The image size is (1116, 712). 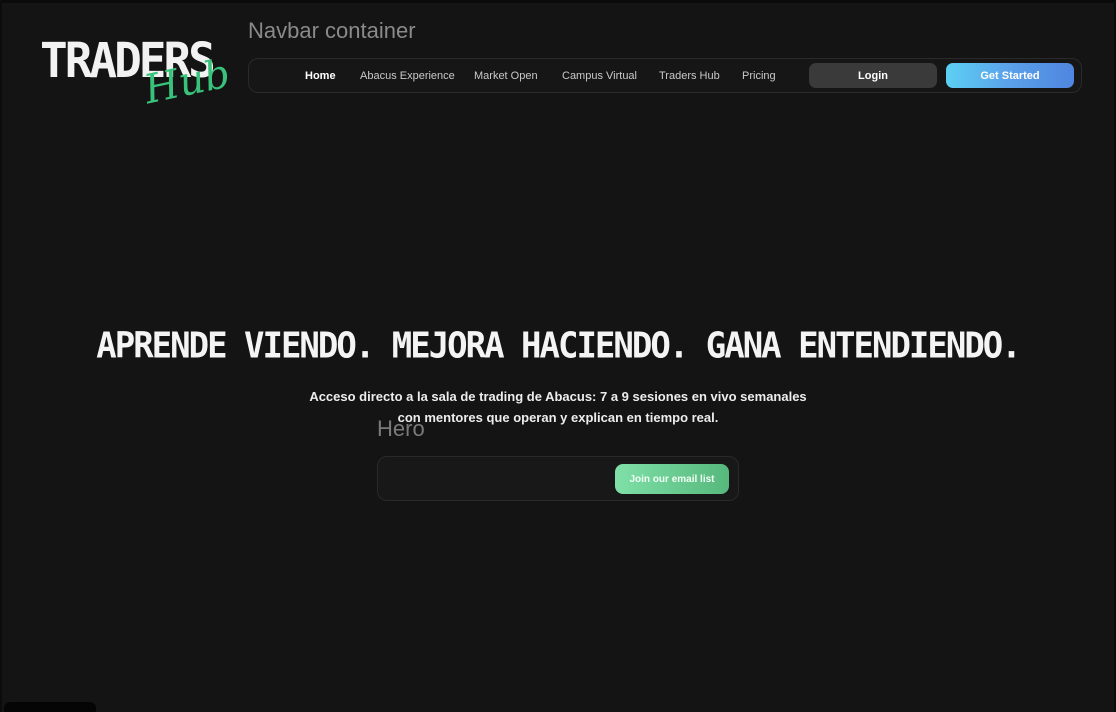 I want to click on traders-hub-logo: TRADERS Hub, so click(x=137, y=76).